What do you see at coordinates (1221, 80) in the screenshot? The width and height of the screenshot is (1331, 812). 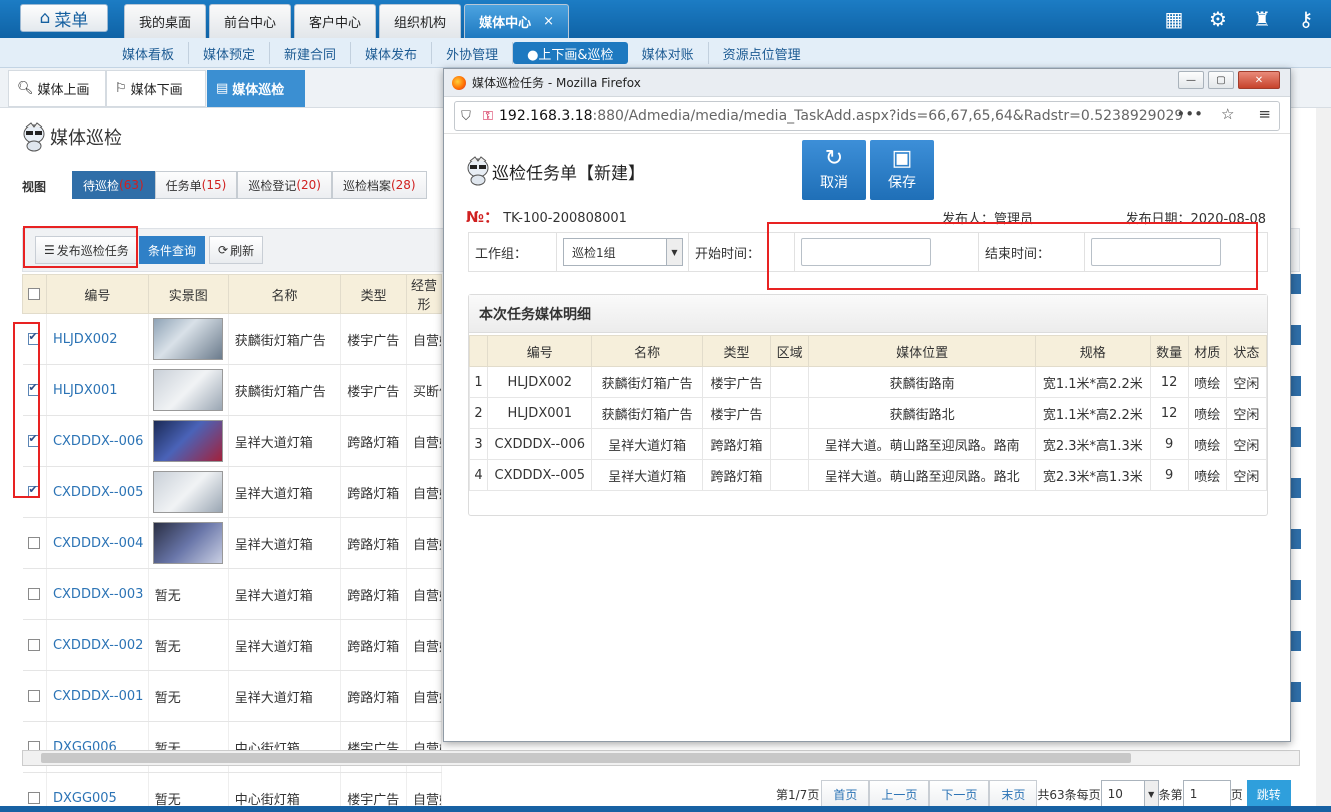 I see `maximize-button: ▢` at bounding box center [1221, 80].